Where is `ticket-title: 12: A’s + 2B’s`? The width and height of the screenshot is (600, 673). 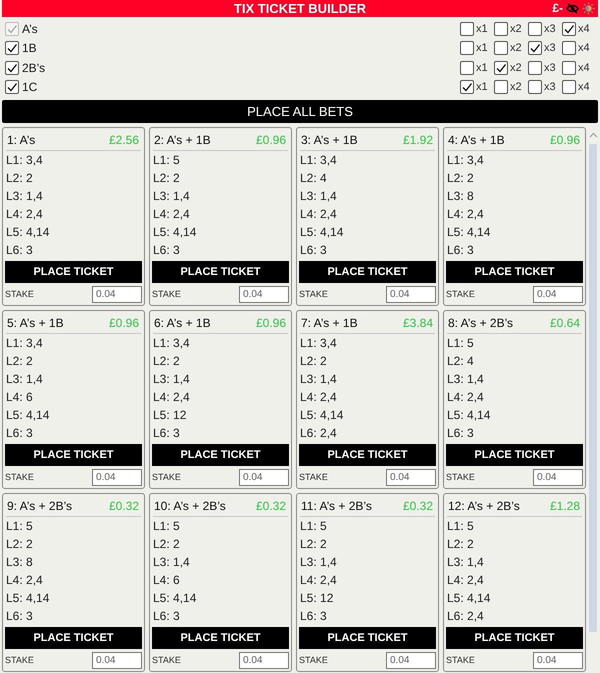 ticket-title: 12: A’s + 2B’s is located at coordinates (484, 506).